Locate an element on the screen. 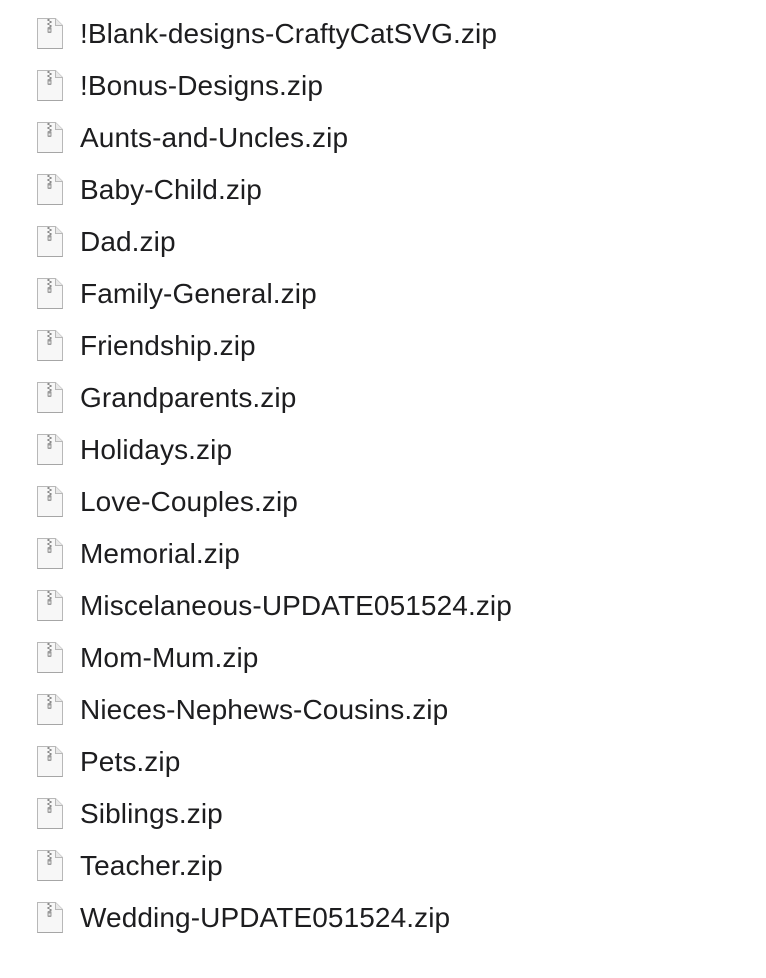 This screenshot has width=766, height=978. file-row: Love-Couples.zip is located at coordinates (383, 502).